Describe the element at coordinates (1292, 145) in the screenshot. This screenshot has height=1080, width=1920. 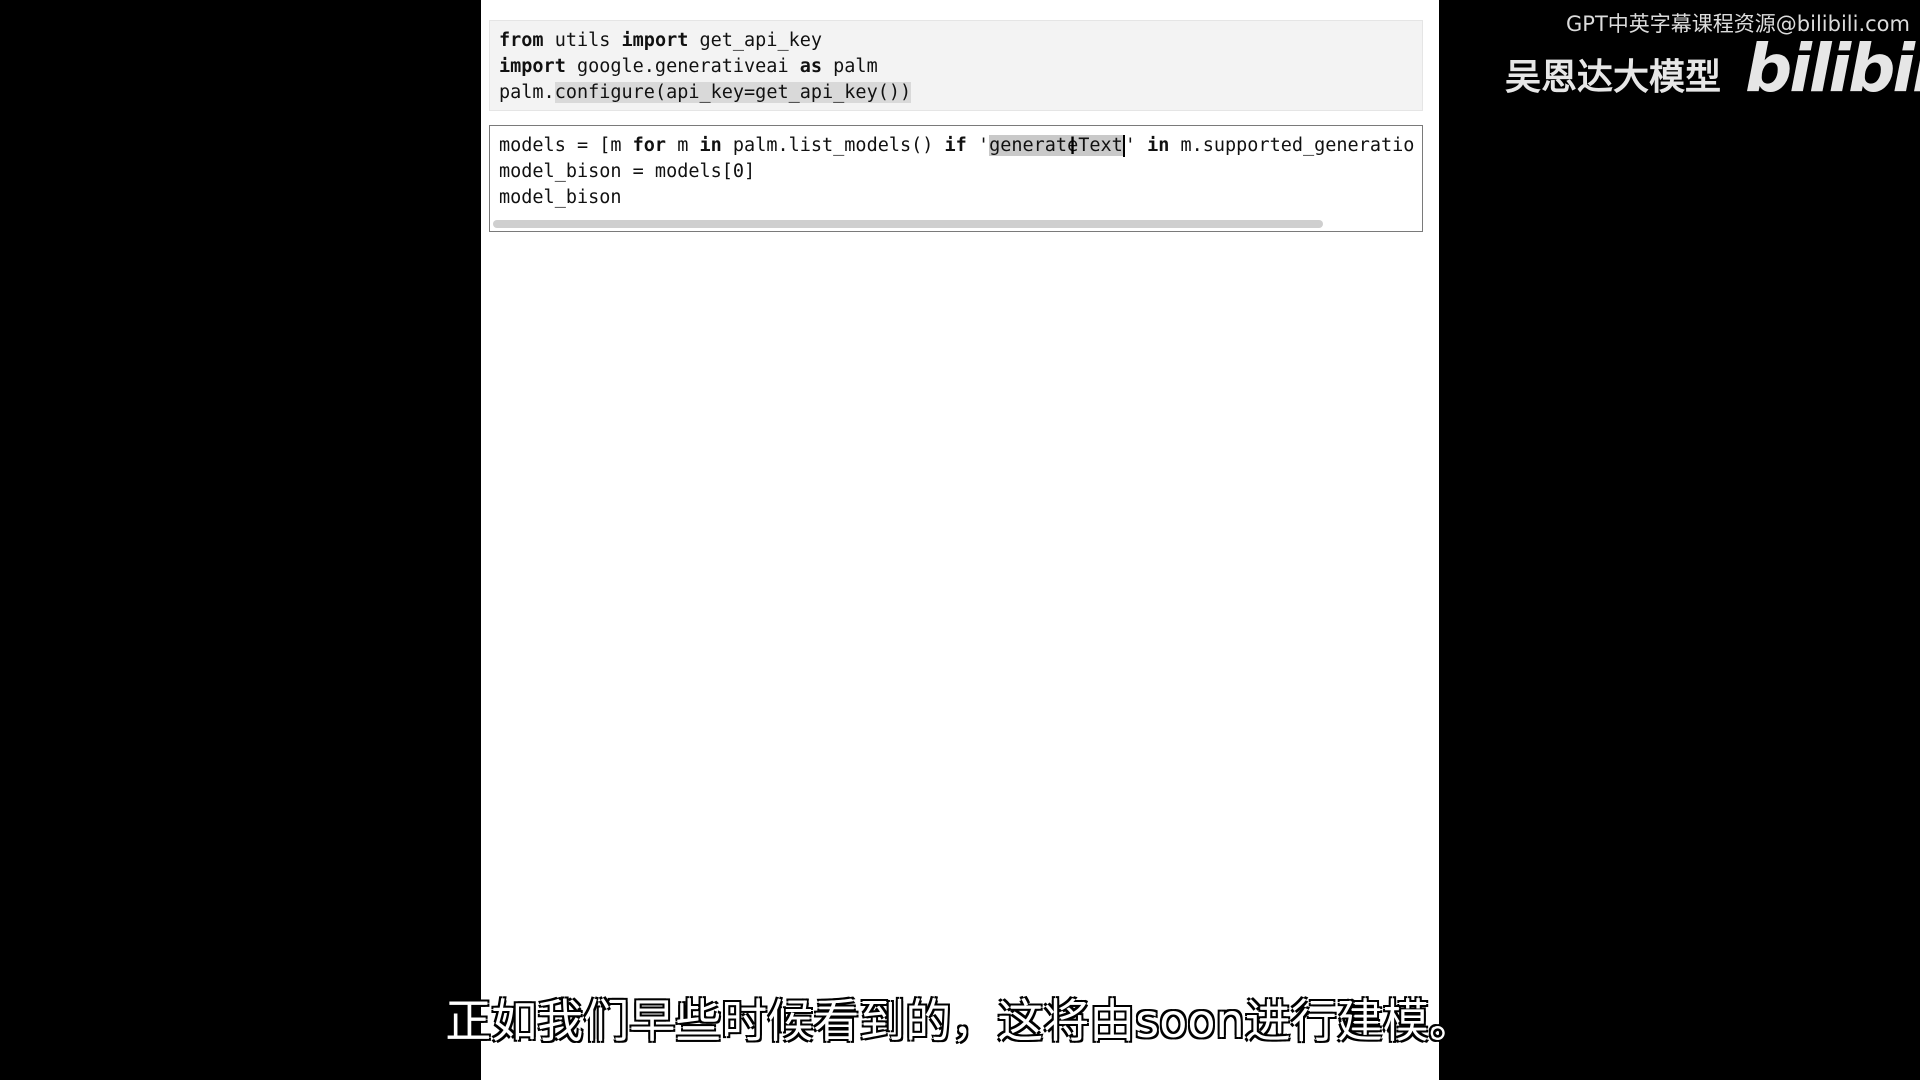
I see `code-text: m.supported_generatio` at that location.